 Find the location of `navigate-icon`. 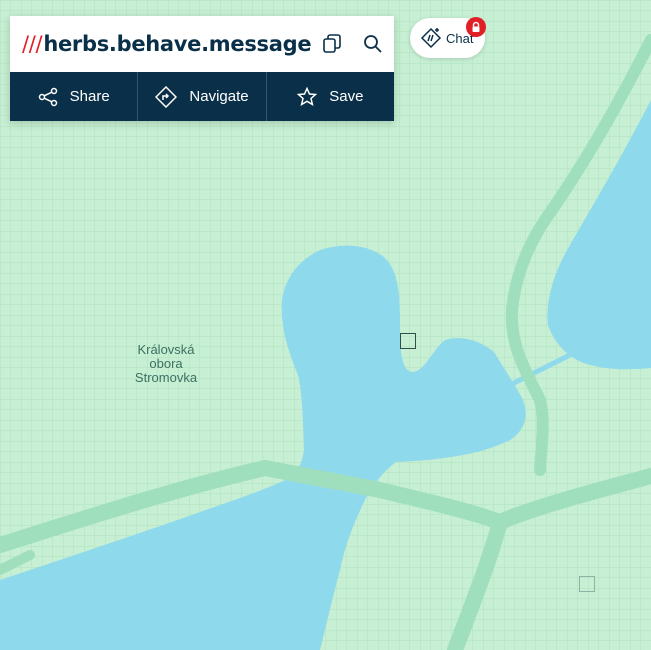

navigate-icon is located at coordinates (166, 96).